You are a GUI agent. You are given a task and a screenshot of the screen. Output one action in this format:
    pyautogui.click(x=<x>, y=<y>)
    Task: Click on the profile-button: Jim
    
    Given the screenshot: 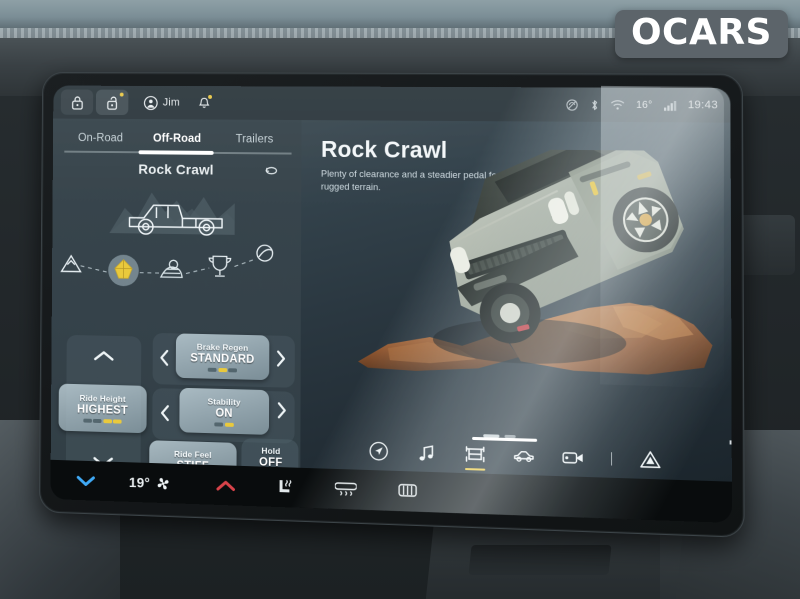 What is the action you would take?
    pyautogui.click(x=162, y=102)
    